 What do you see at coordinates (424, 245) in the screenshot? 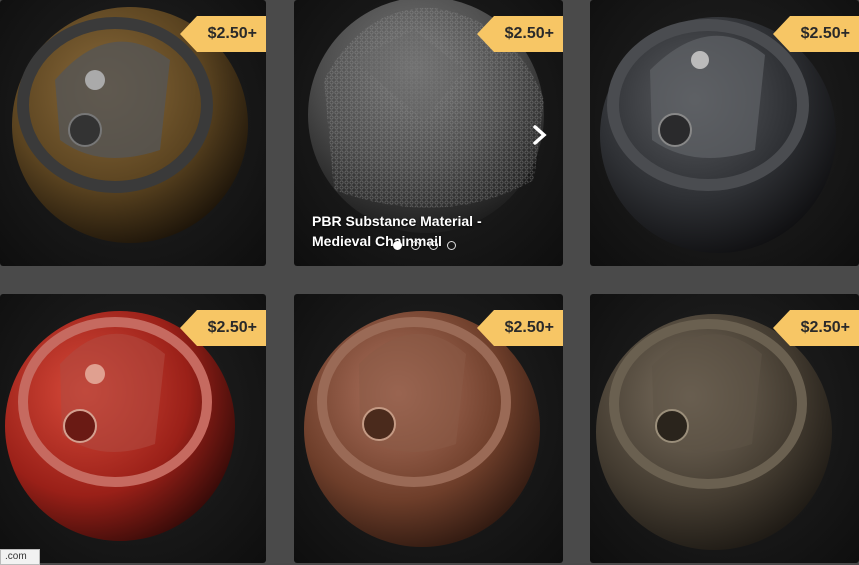
I see `carousel-dots` at bounding box center [424, 245].